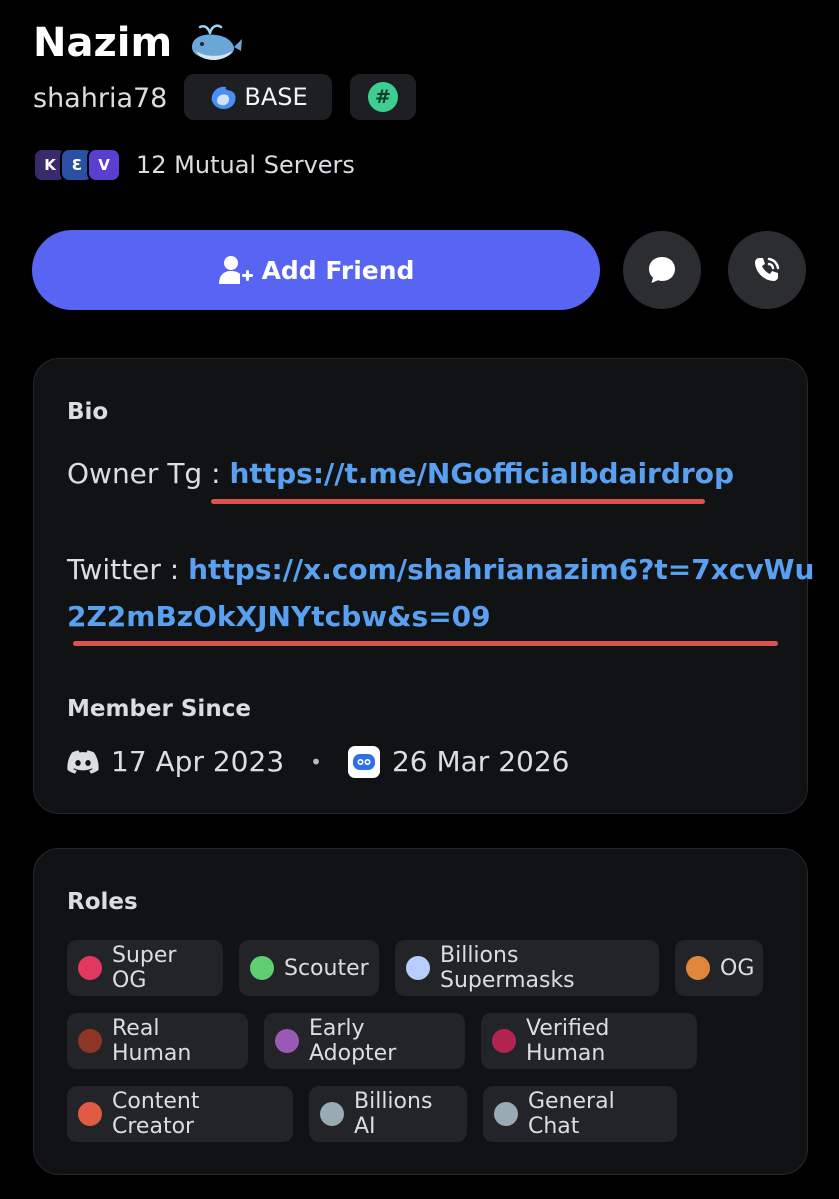 The width and height of the screenshot is (839, 1199). I want to click on bio-title: Bio, so click(88, 412).